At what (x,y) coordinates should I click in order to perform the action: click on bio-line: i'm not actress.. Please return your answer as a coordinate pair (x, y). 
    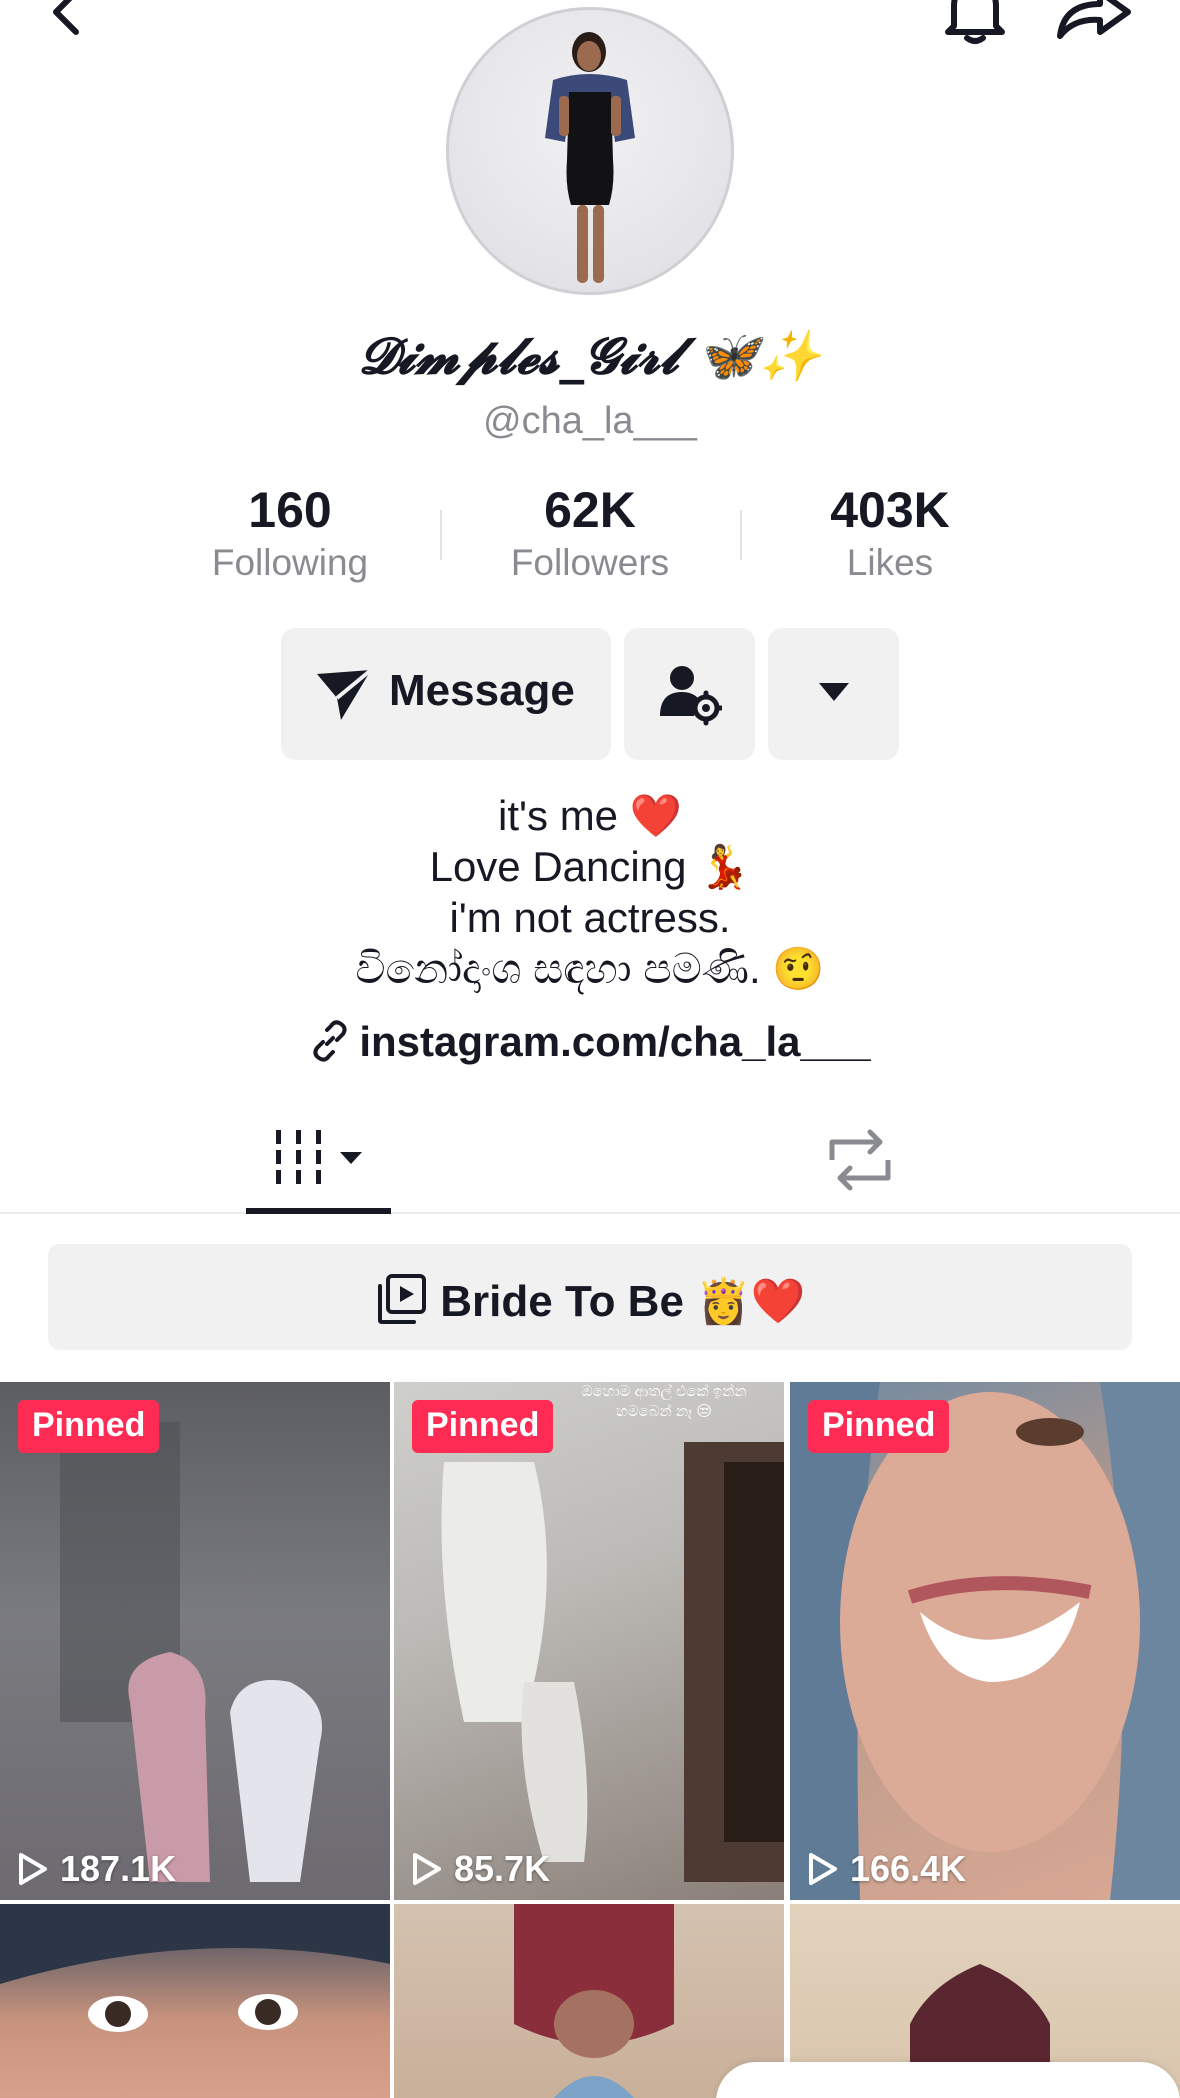
    Looking at the image, I should click on (590, 917).